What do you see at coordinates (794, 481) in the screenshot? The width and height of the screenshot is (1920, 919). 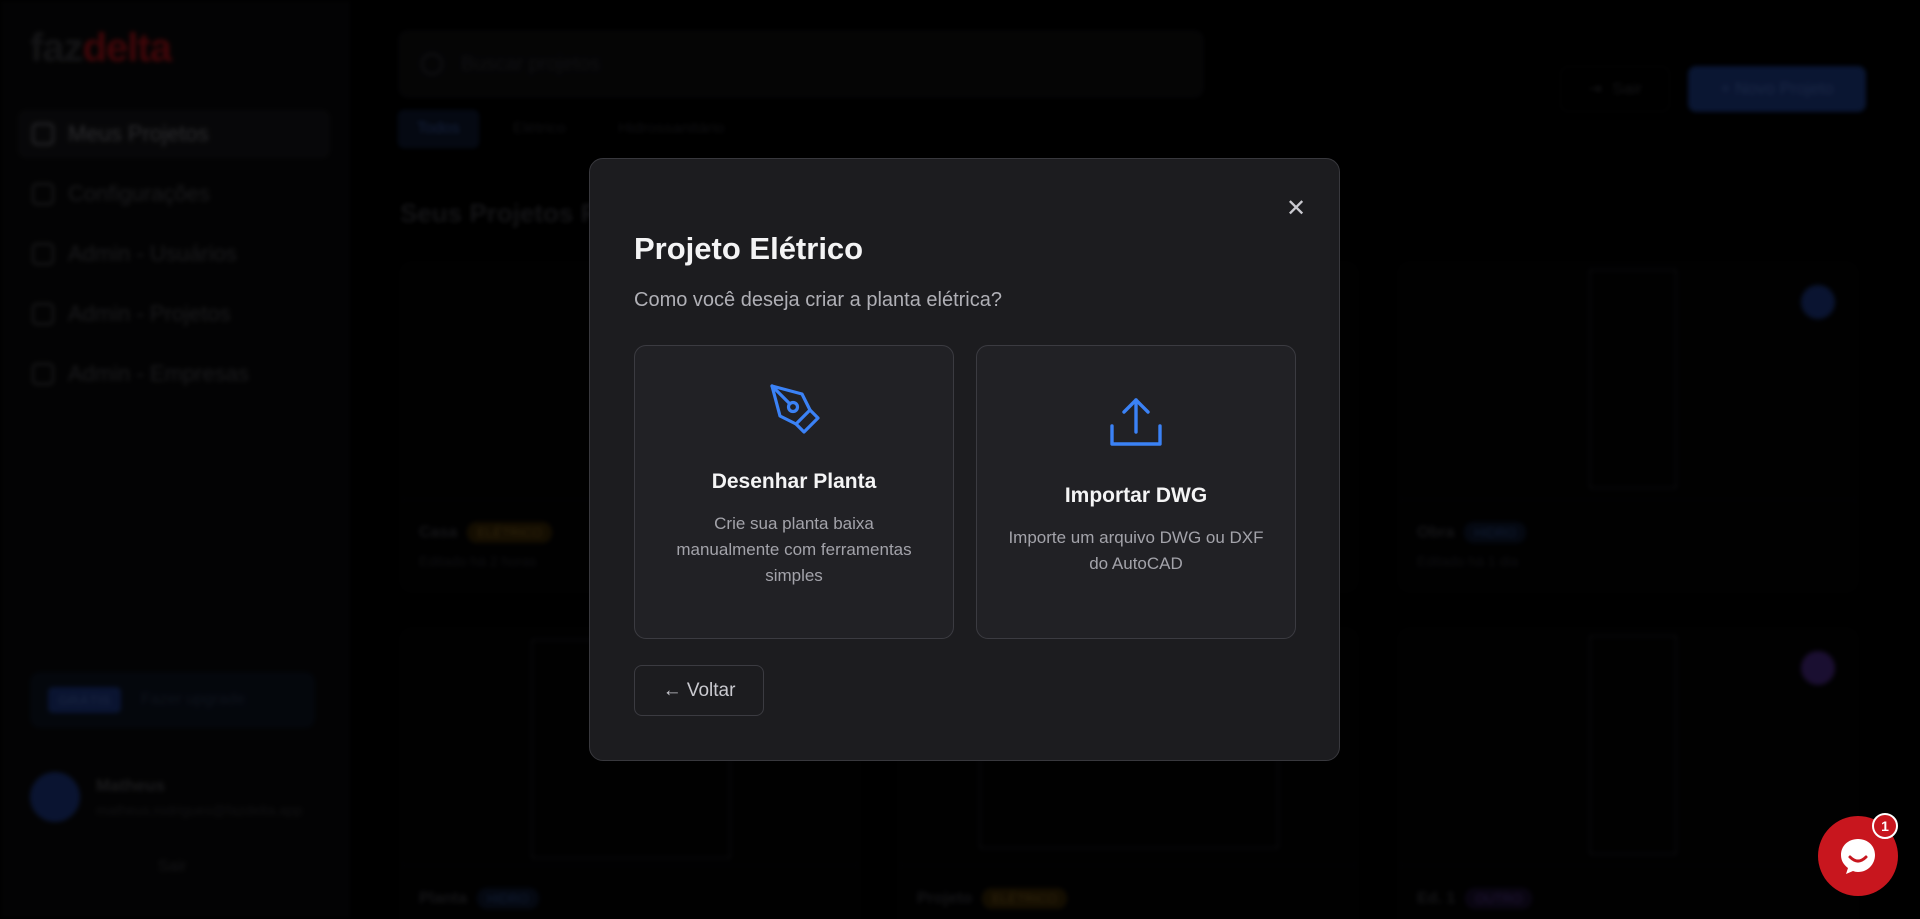 I see `option-title: Desenhar Planta` at bounding box center [794, 481].